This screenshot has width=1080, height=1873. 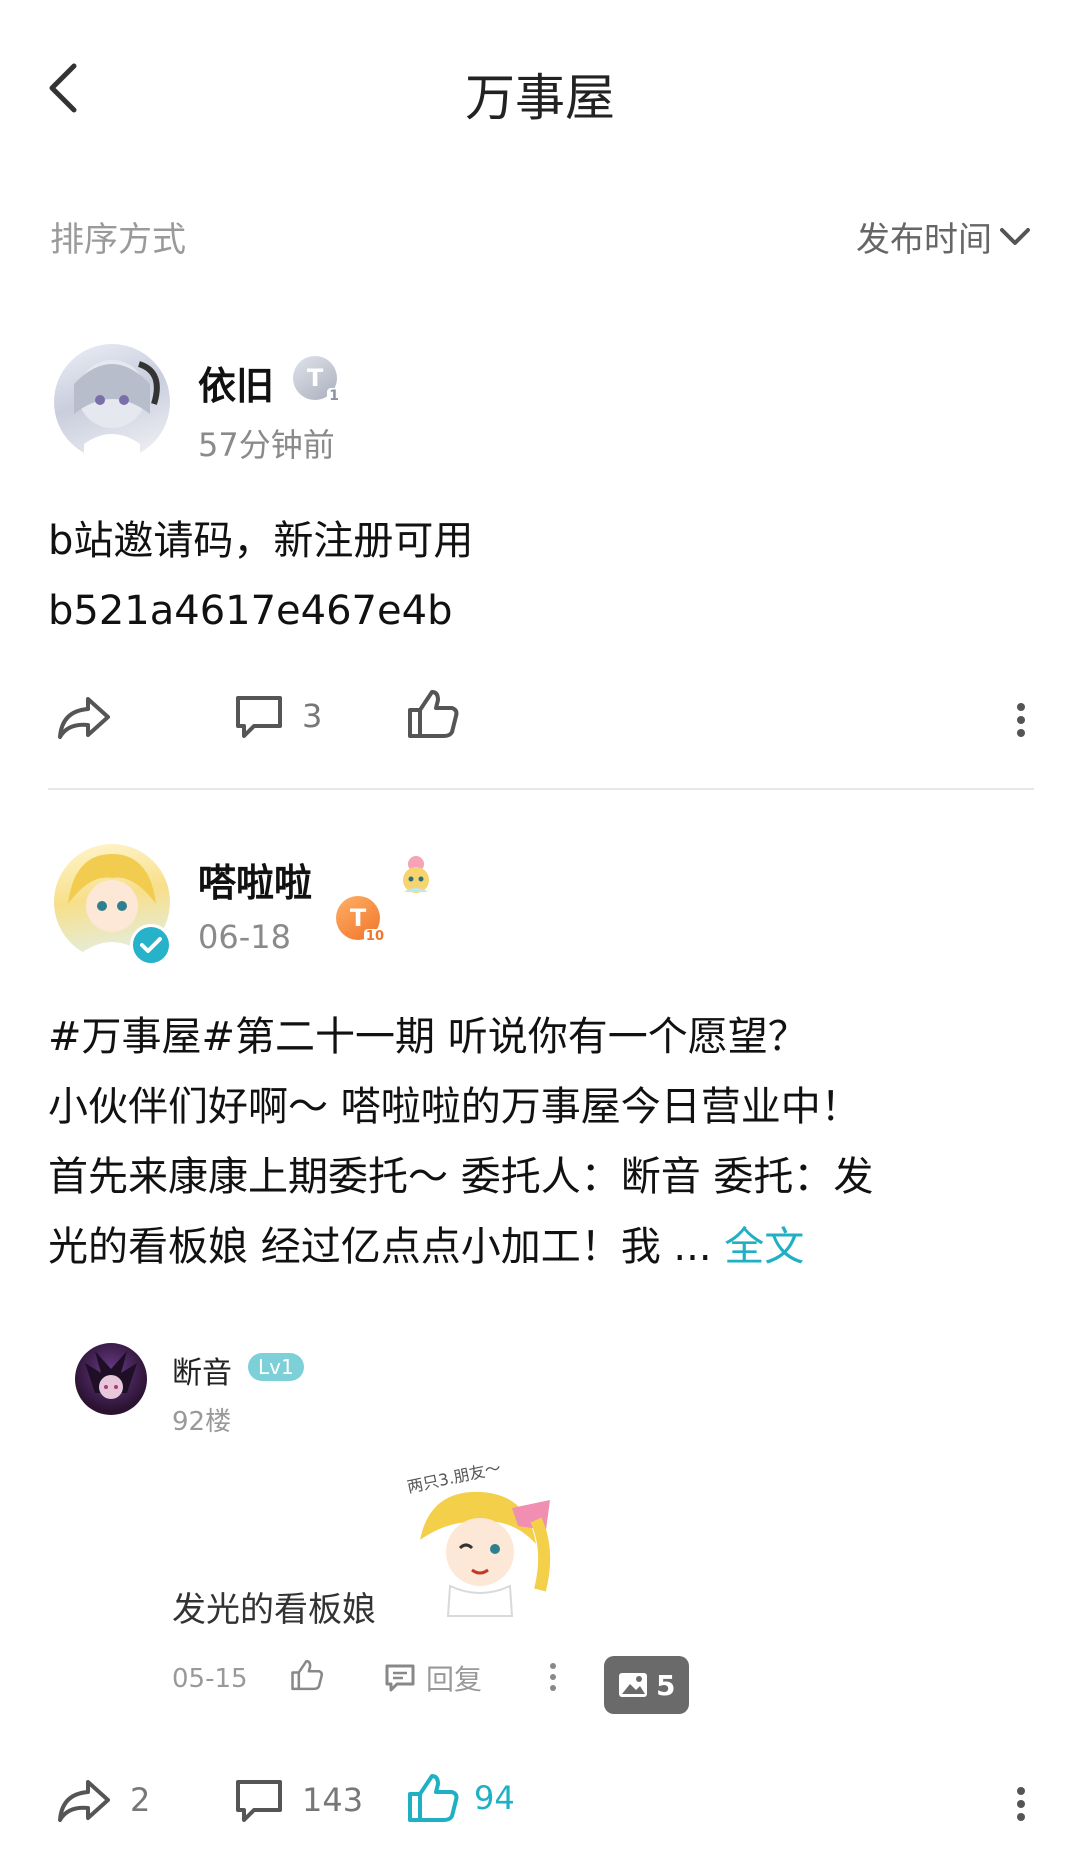 I want to click on share-button: 2, so click(x=103, y=1800).